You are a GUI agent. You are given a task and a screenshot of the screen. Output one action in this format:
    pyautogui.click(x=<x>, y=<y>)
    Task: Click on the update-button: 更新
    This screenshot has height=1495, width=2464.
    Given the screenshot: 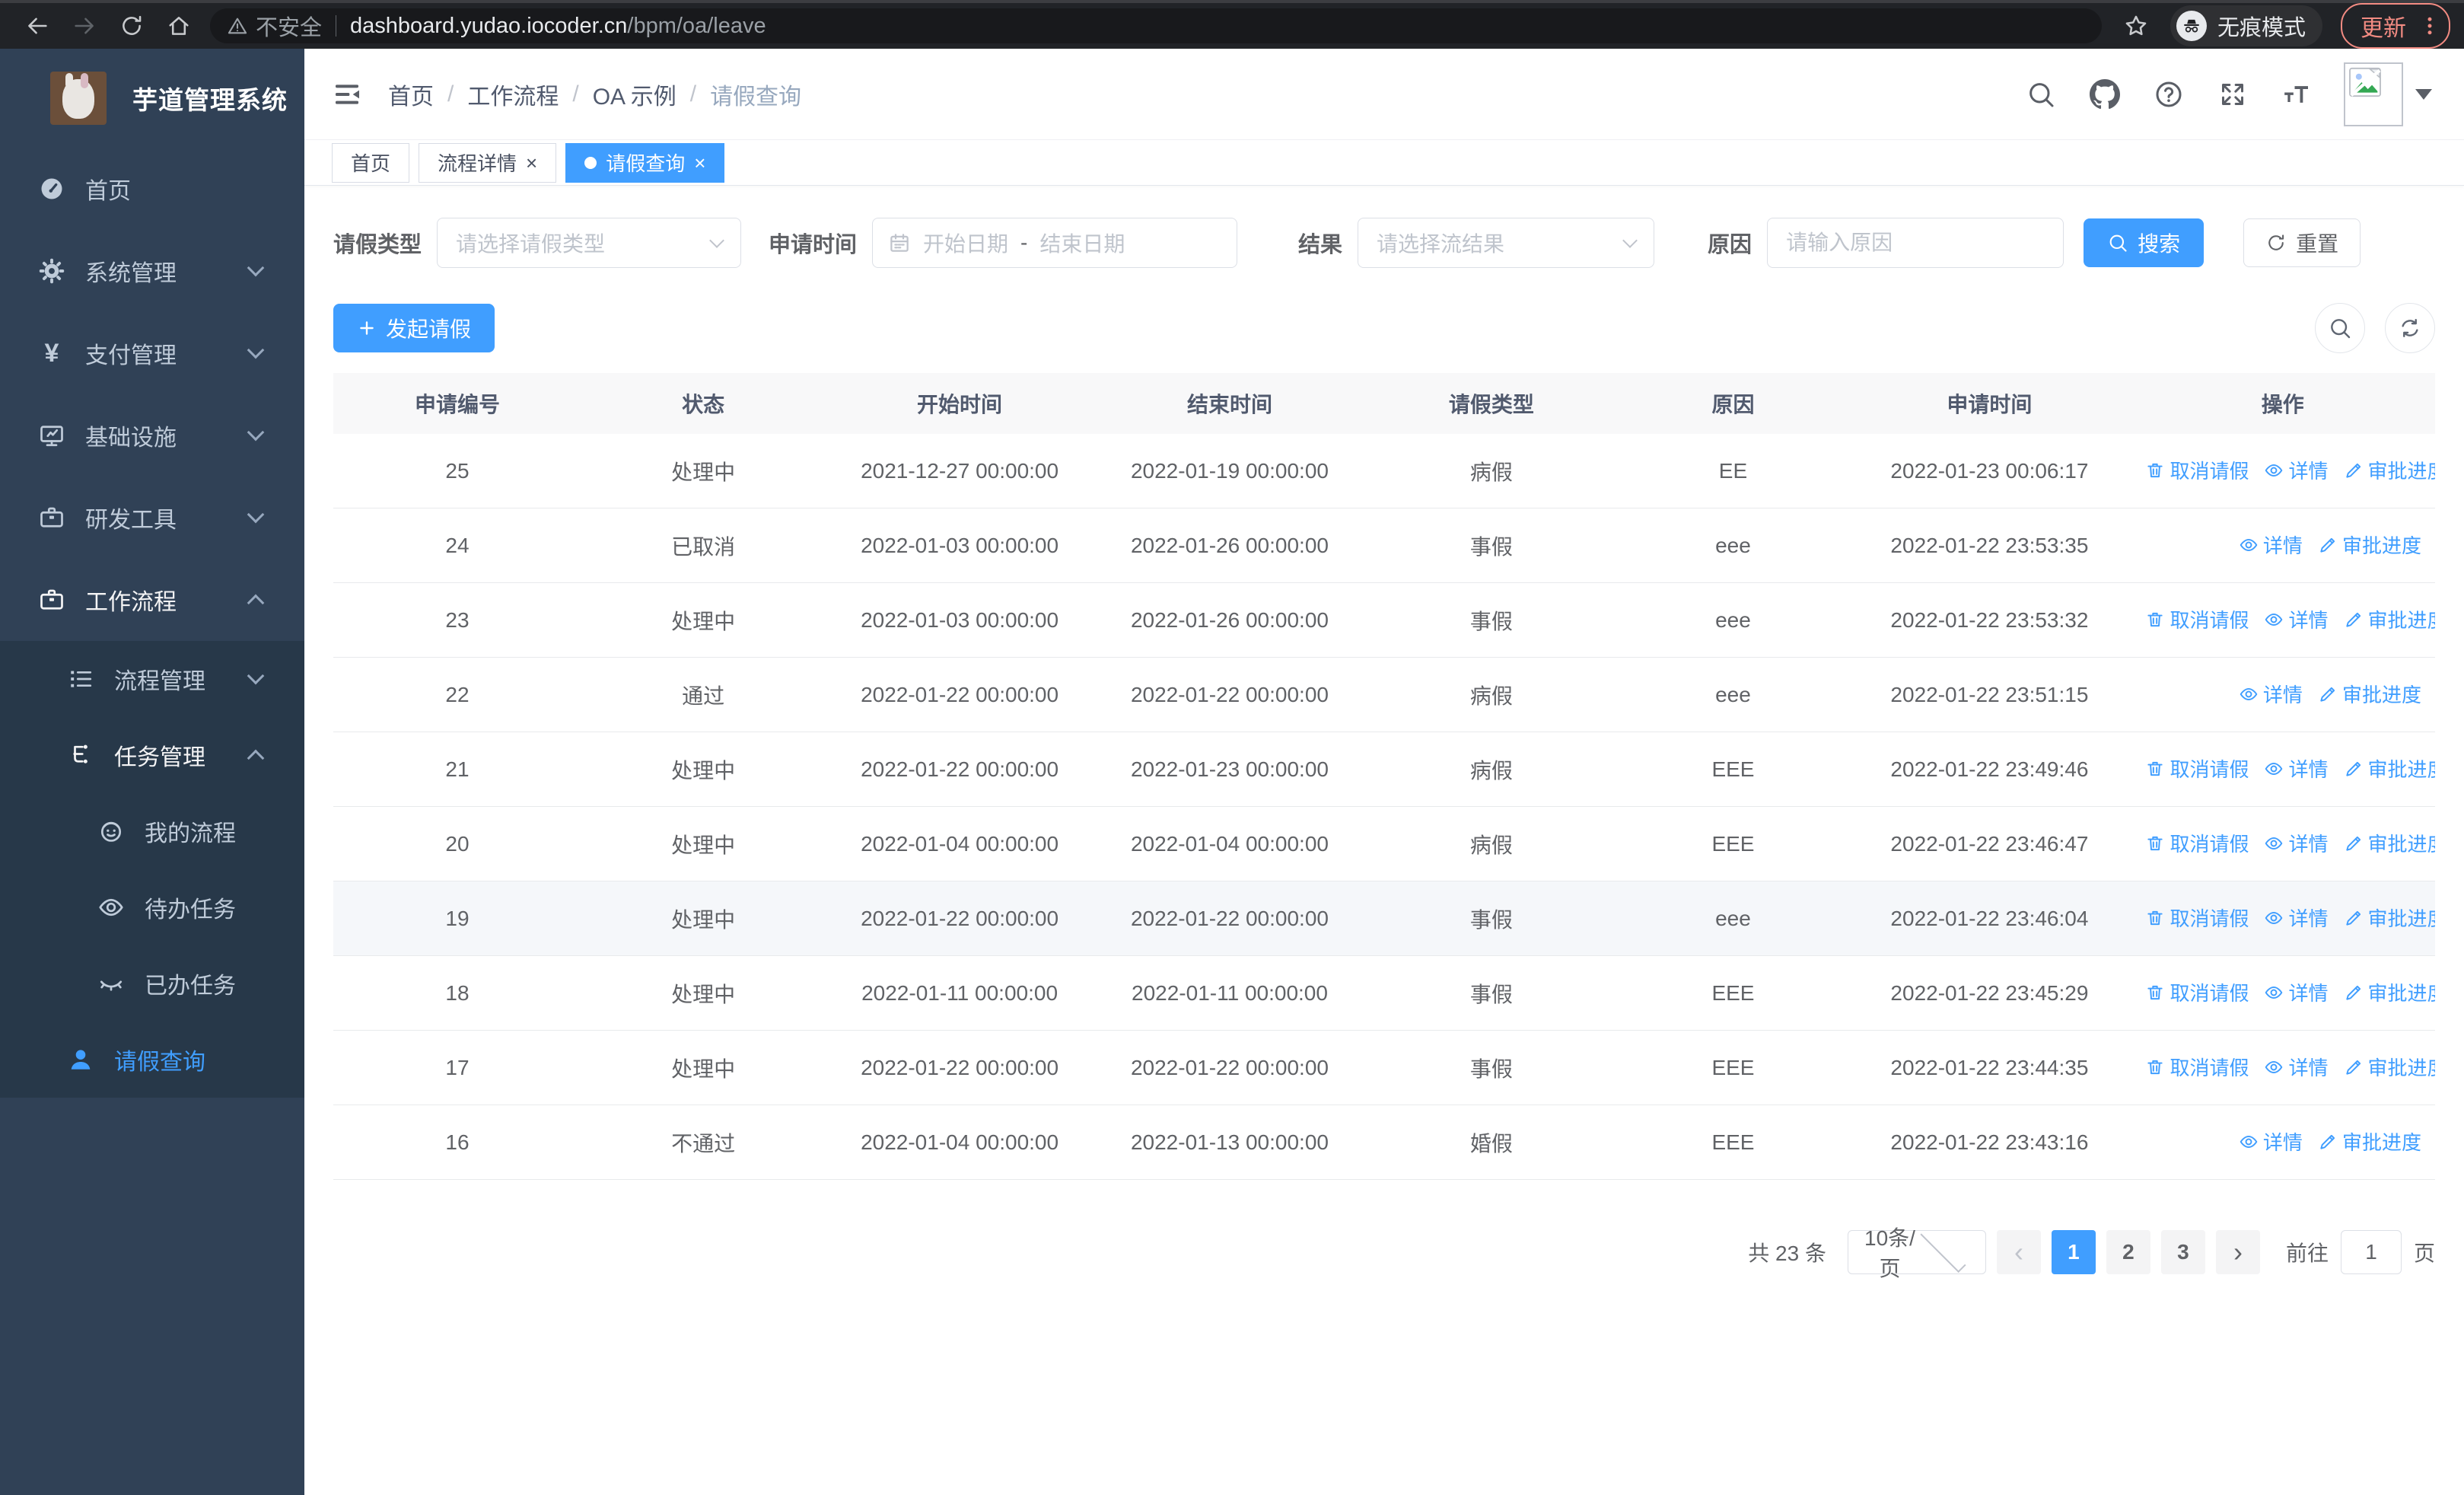 What is the action you would take?
    pyautogui.click(x=2395, y=26)
    